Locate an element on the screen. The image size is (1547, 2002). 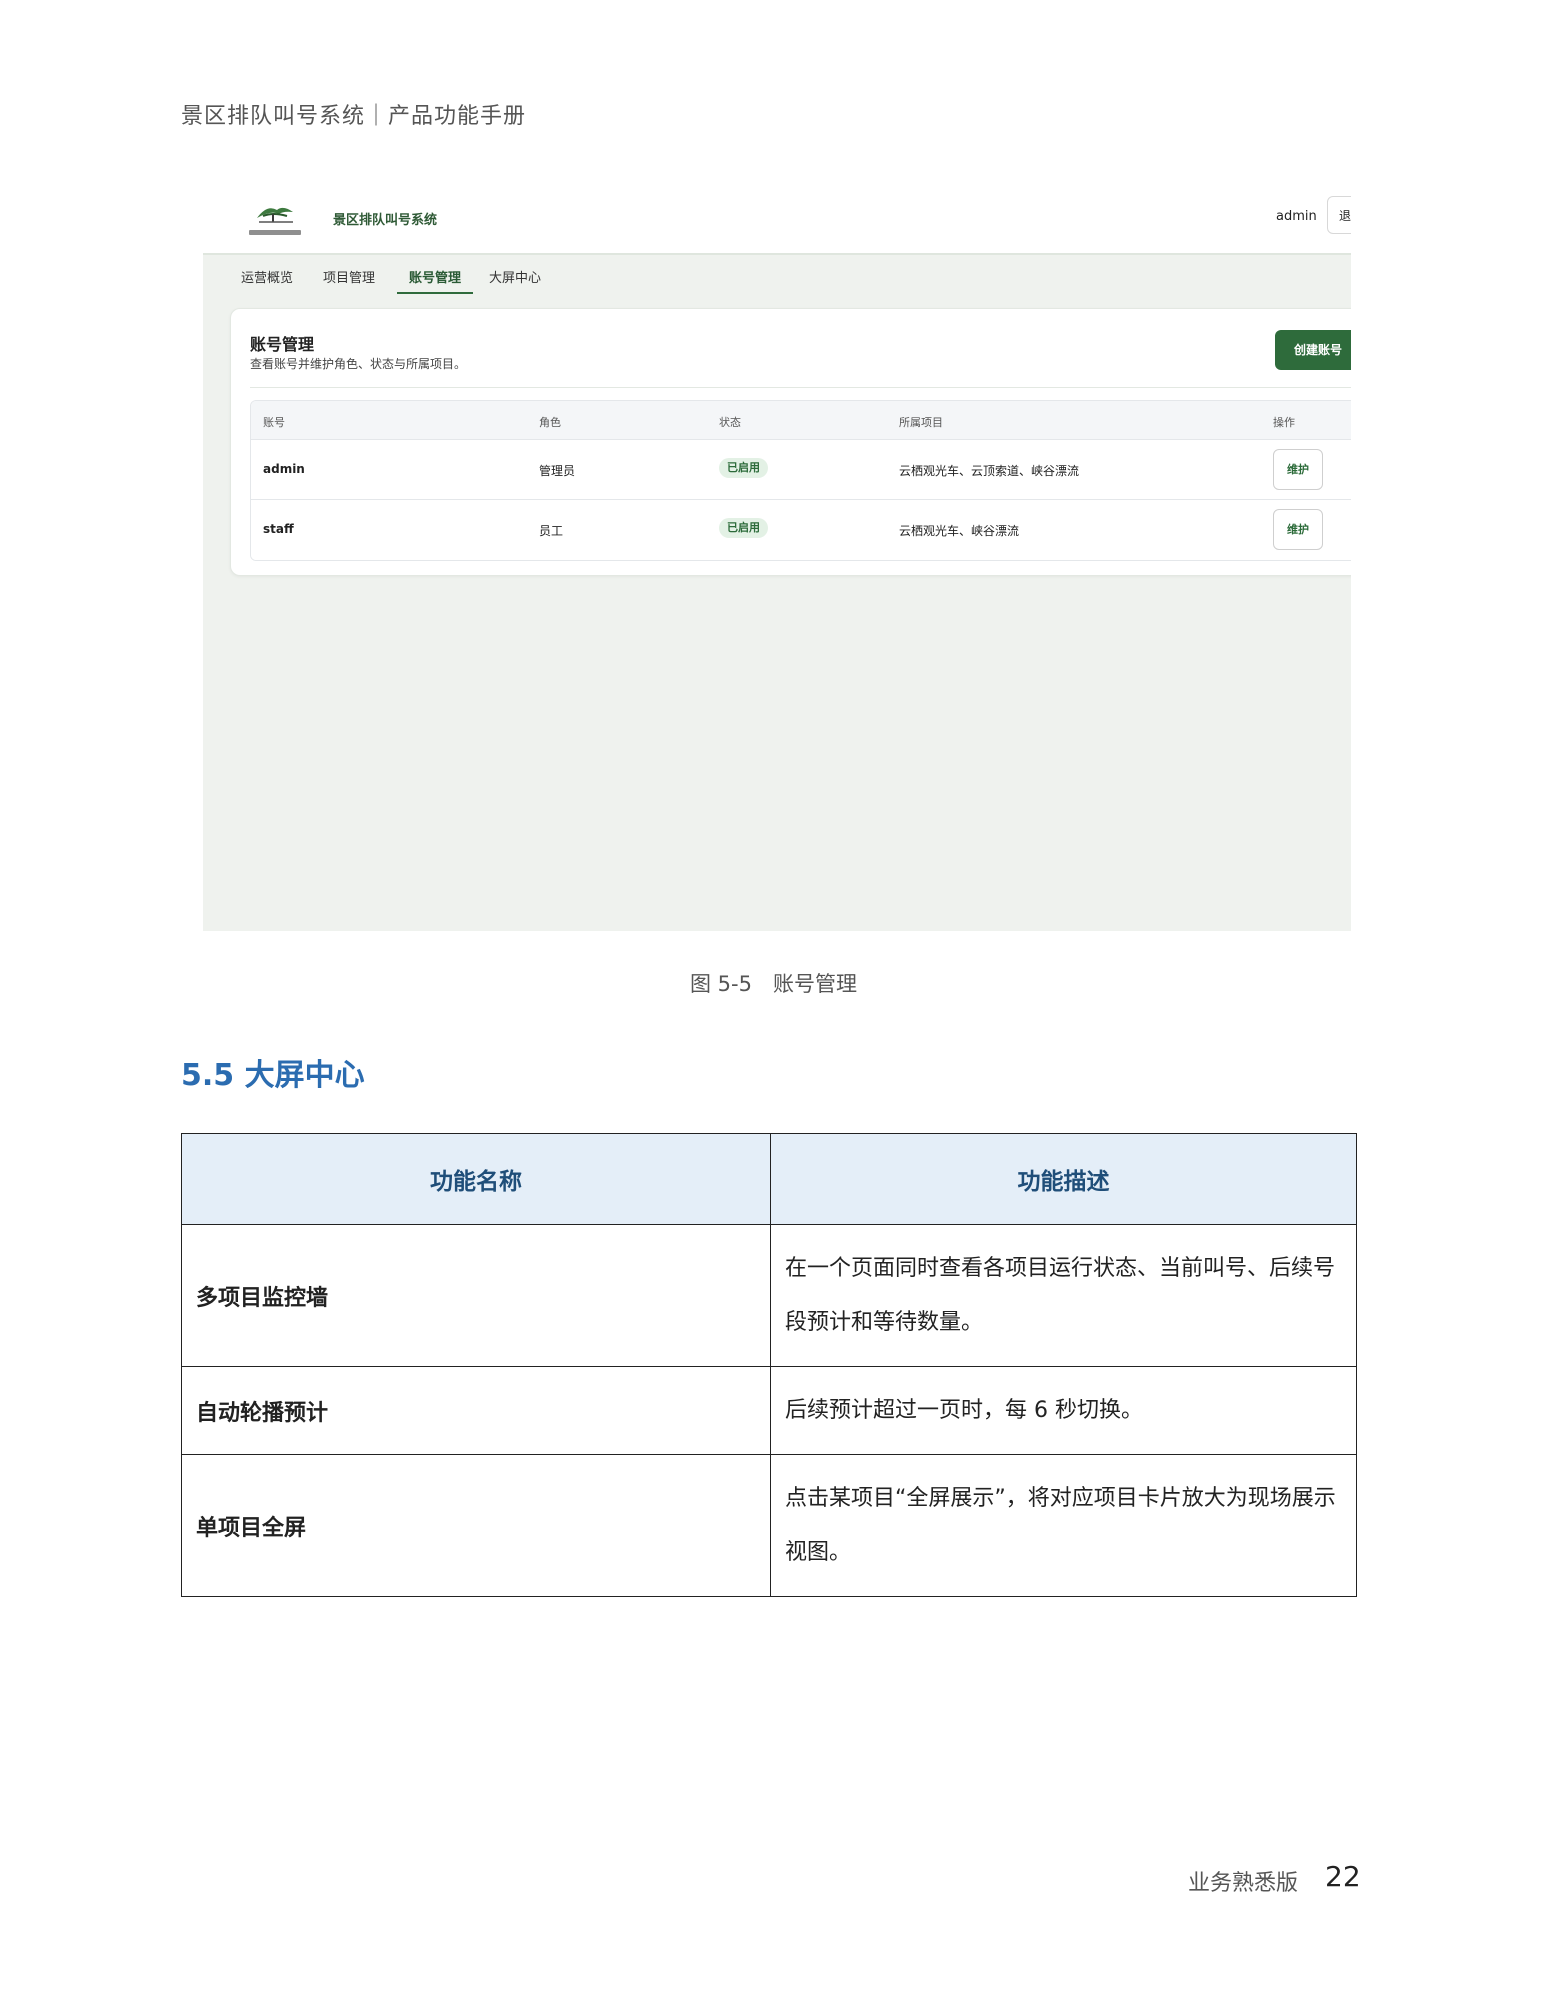
user-name: admin is located at coordinates (1296, 216).